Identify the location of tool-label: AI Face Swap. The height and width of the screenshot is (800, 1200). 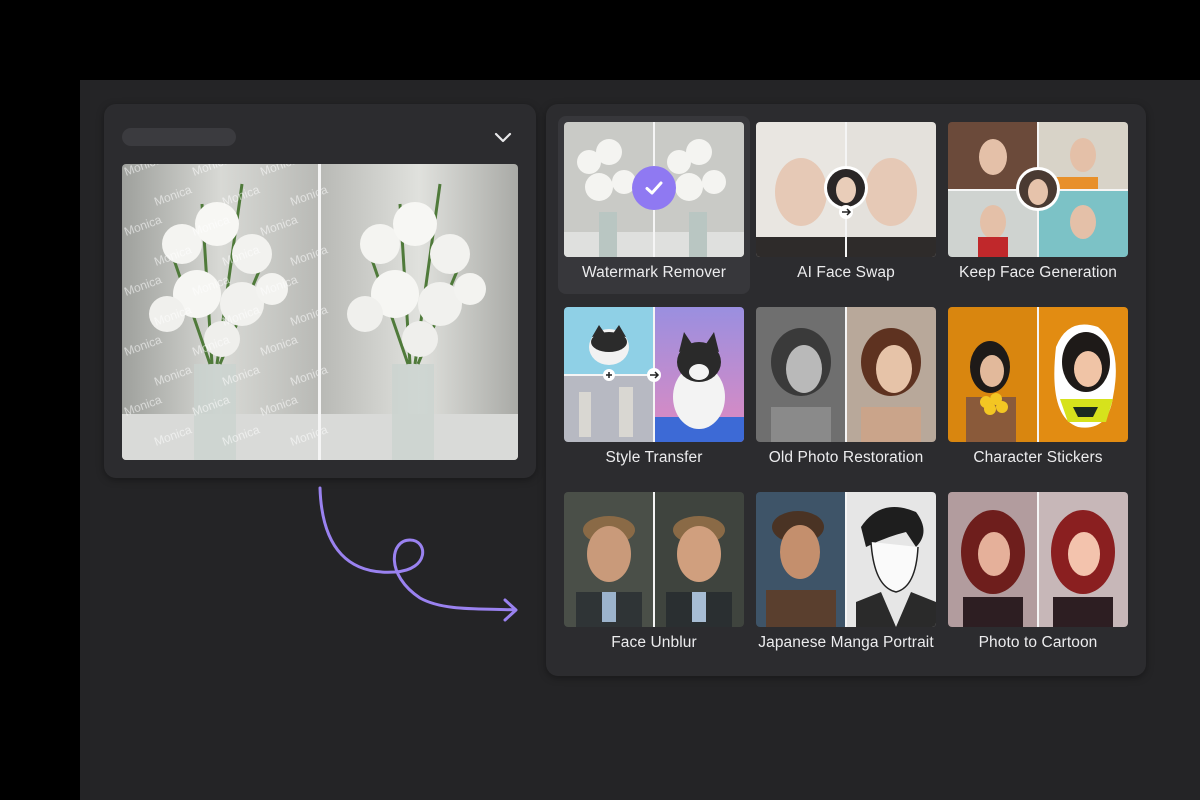
(846, 272).